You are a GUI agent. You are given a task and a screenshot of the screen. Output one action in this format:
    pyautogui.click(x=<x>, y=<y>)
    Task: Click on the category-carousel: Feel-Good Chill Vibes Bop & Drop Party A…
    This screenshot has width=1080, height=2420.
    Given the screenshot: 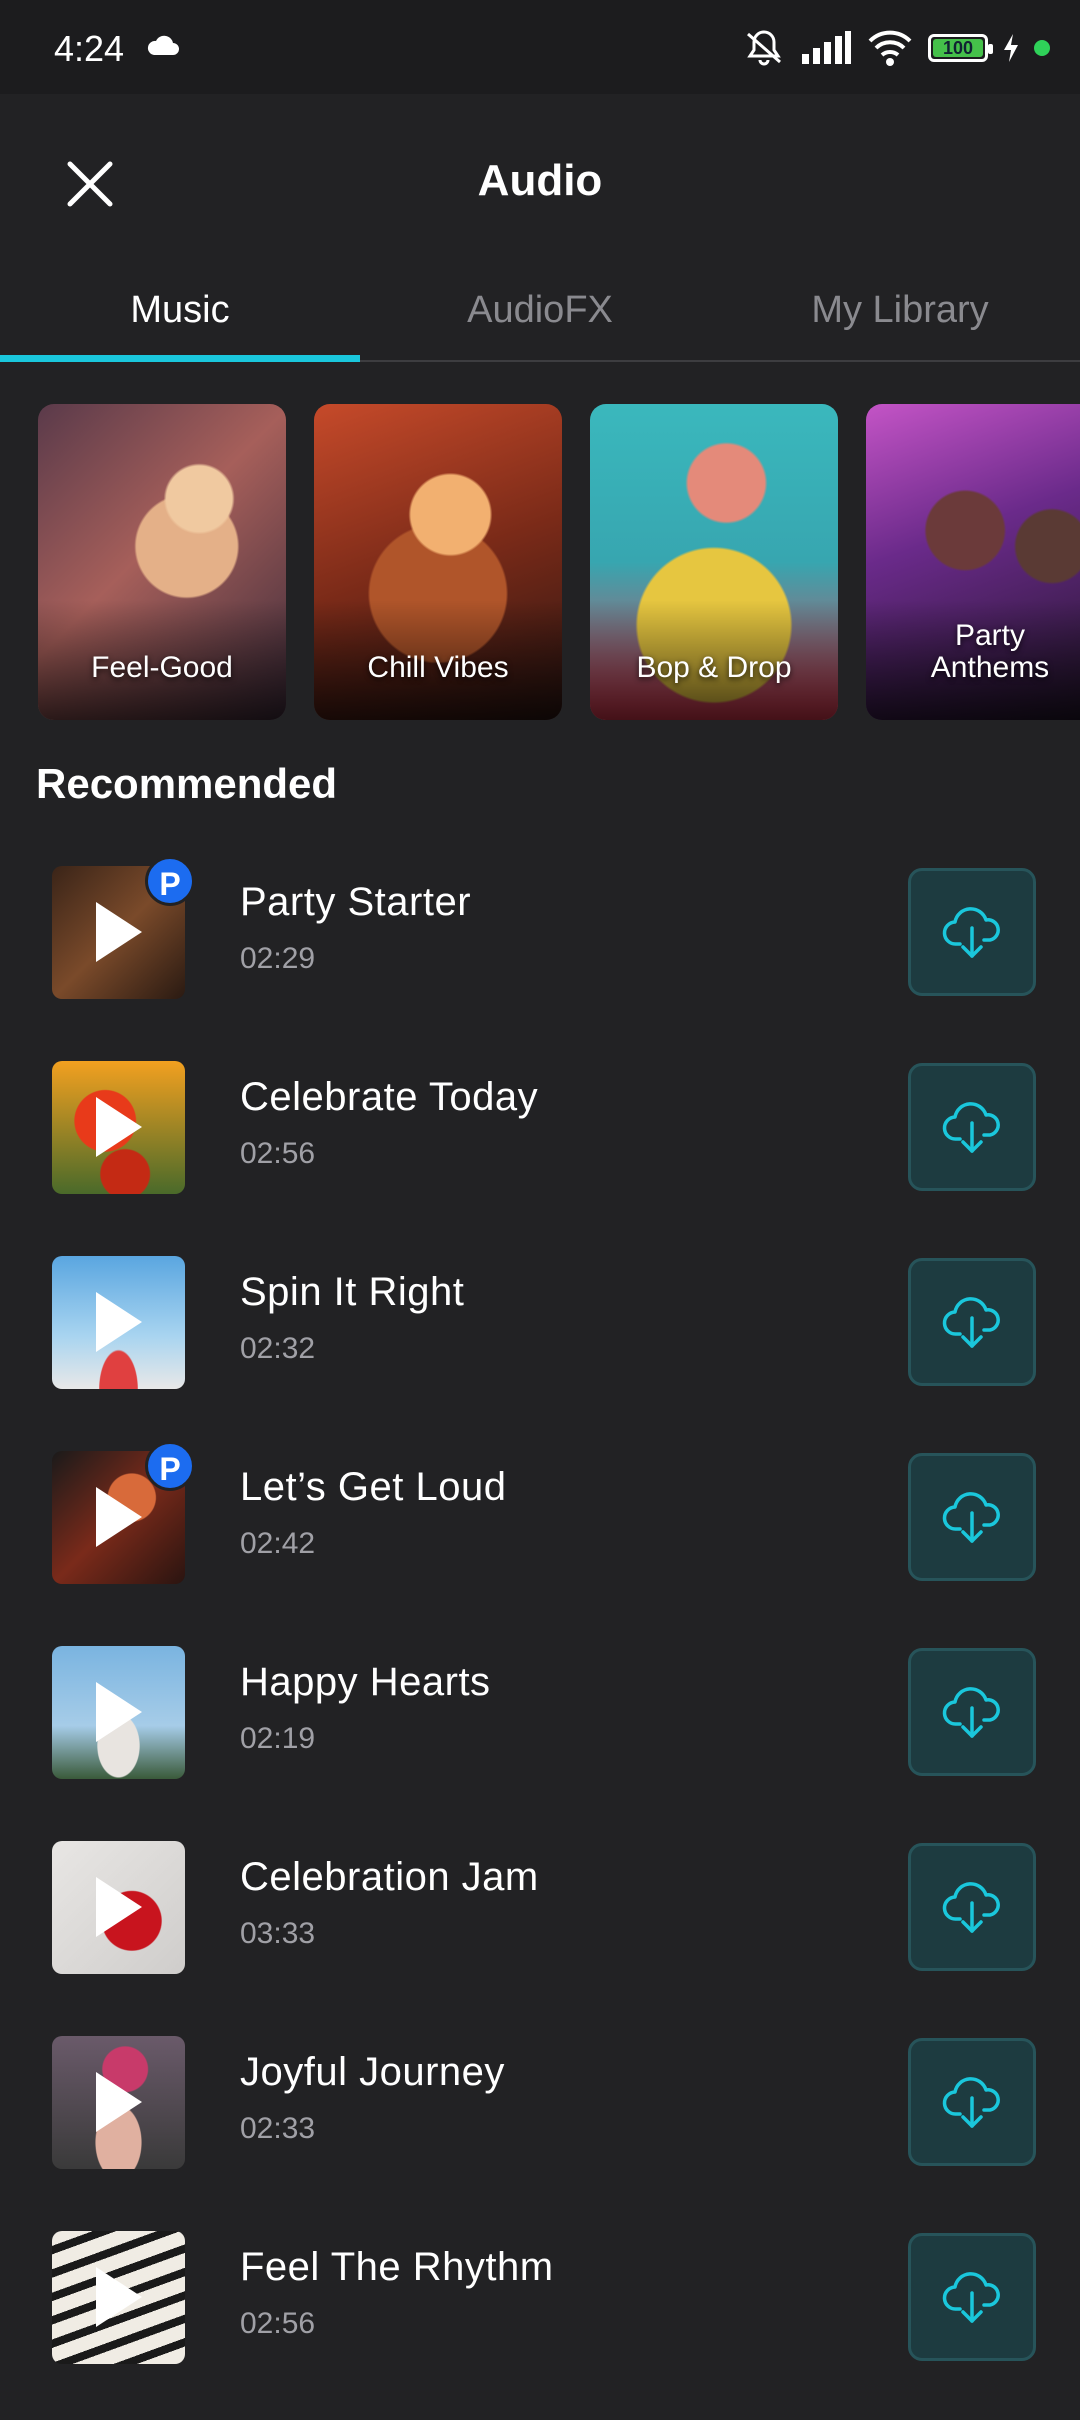 What is the action you would take?
    pyautogui.click(x=559, y=562)
    